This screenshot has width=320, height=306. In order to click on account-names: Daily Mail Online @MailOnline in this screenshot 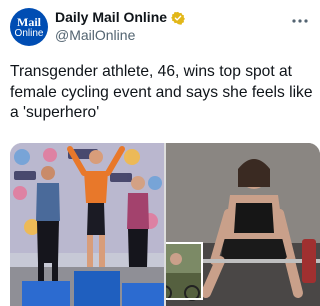, I will do `click(120, 26)`.